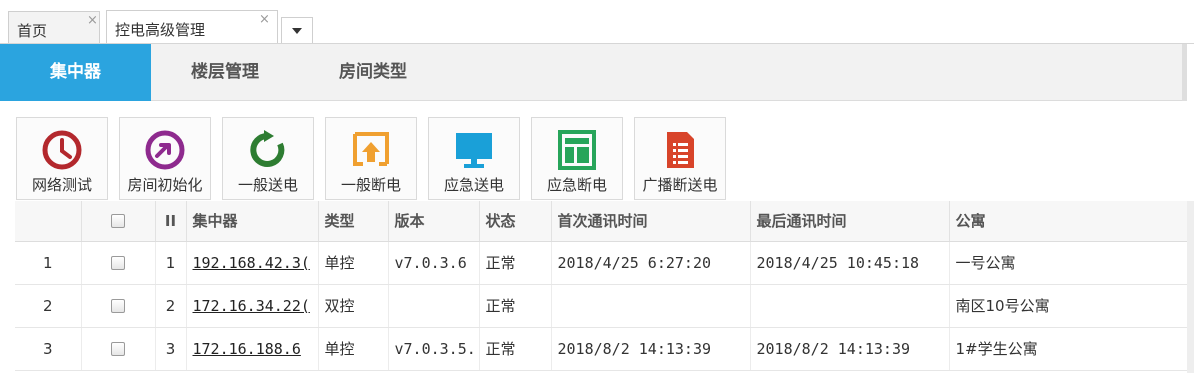 The width and height of the screenshot is (1194, 373). Describe the element at coordinates (165, 185) in the screenshot. I see `room-init-label: 房间初始化` at that location.